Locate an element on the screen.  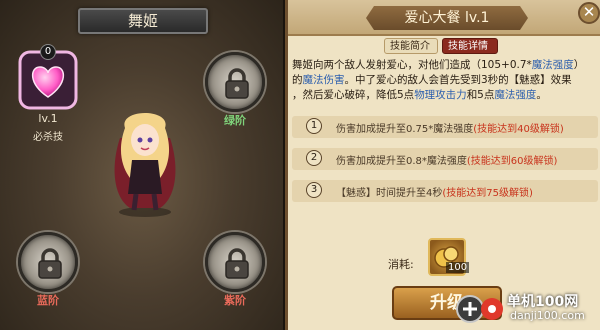
tier-number: 3 is located at coordinates (314, 190).